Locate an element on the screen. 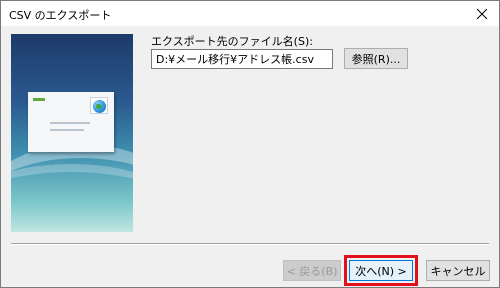 The width and height of the screenshot is (500, 288). envelope-mark is located at coordinates (39, 99).